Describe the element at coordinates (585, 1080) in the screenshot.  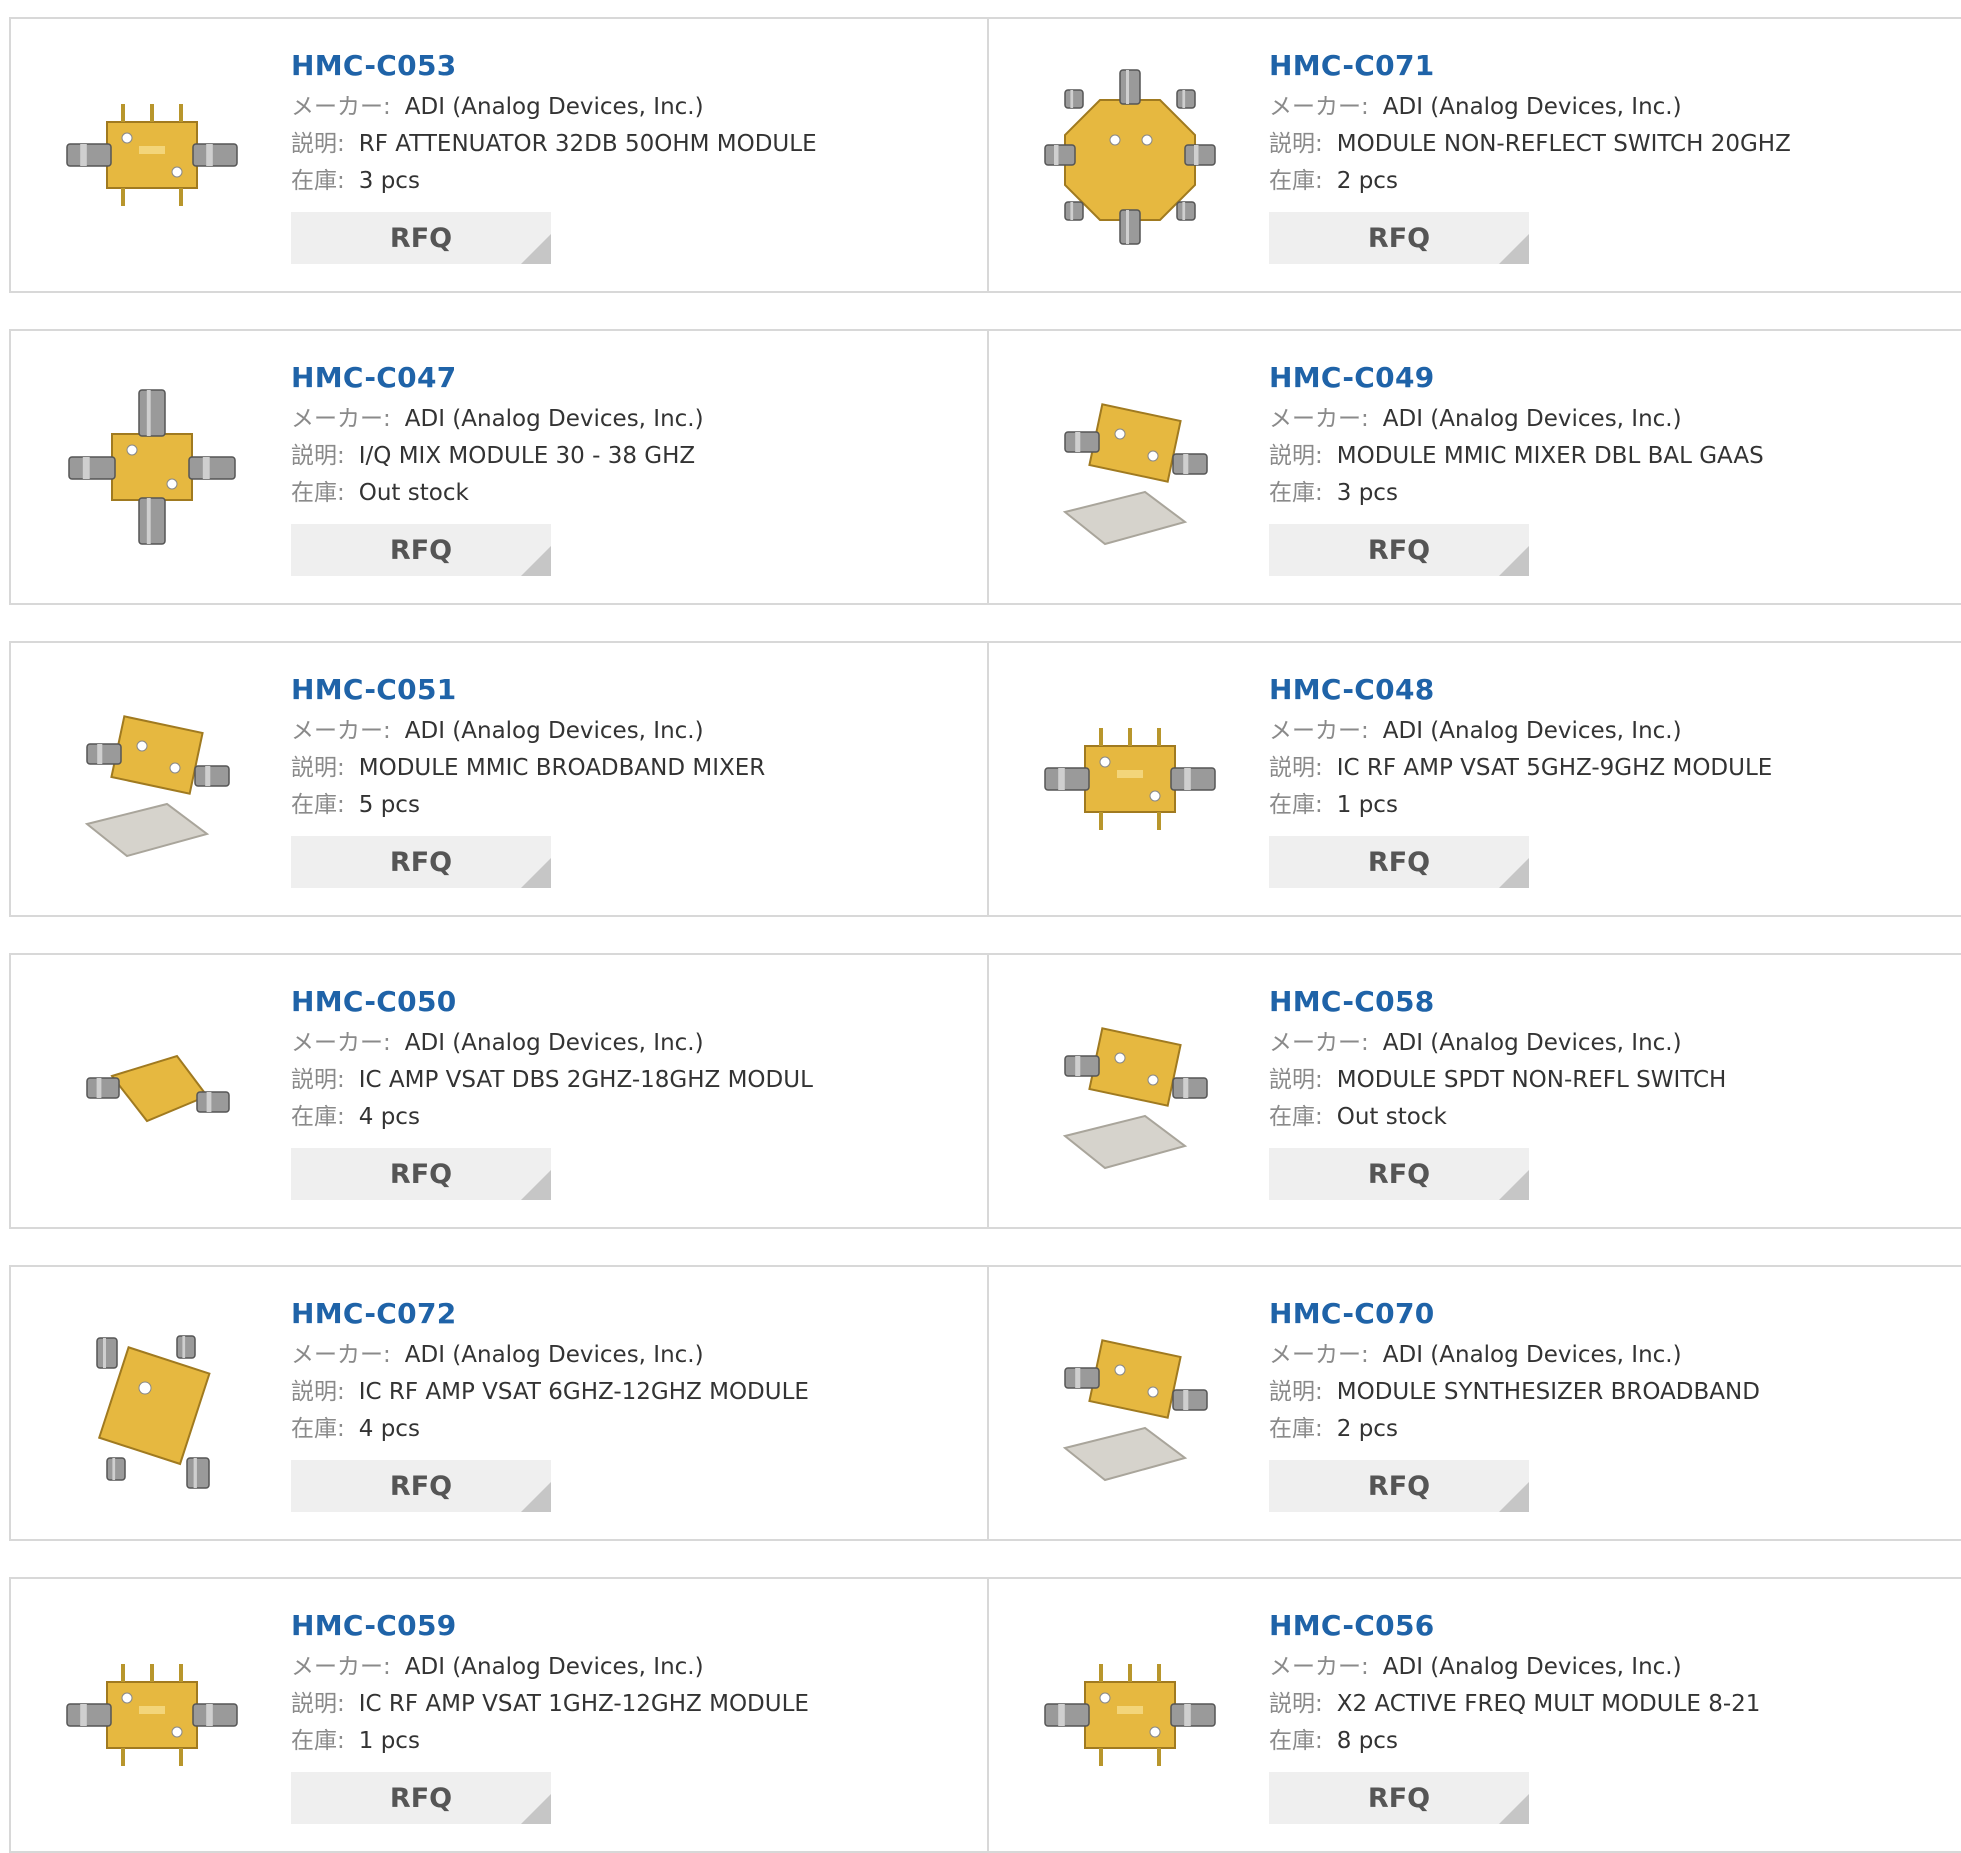
I see `description-value: IC AMP VSAT DBS 2GHZ-18GHZ MODUL` at that location.